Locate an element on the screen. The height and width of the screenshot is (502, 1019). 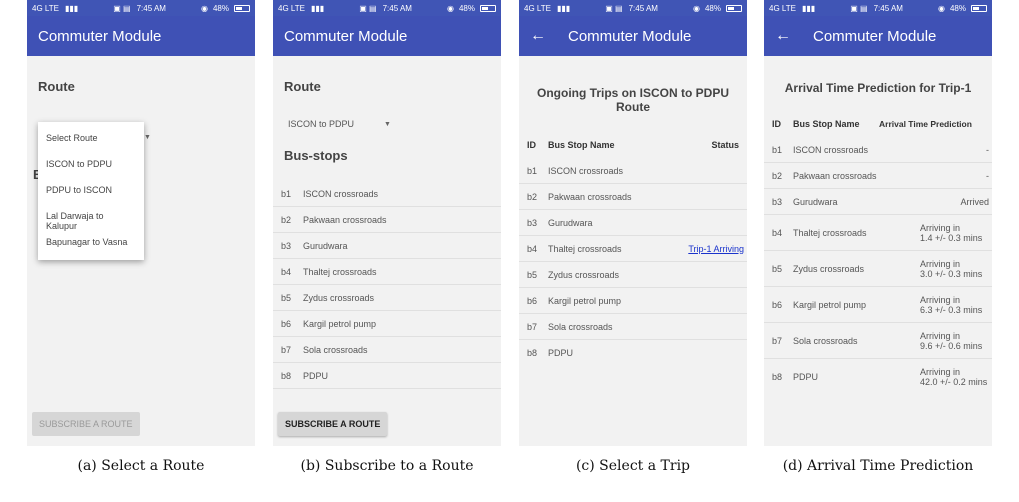
cell-name: Zydus crossroads is located at coordinates (829, 268).